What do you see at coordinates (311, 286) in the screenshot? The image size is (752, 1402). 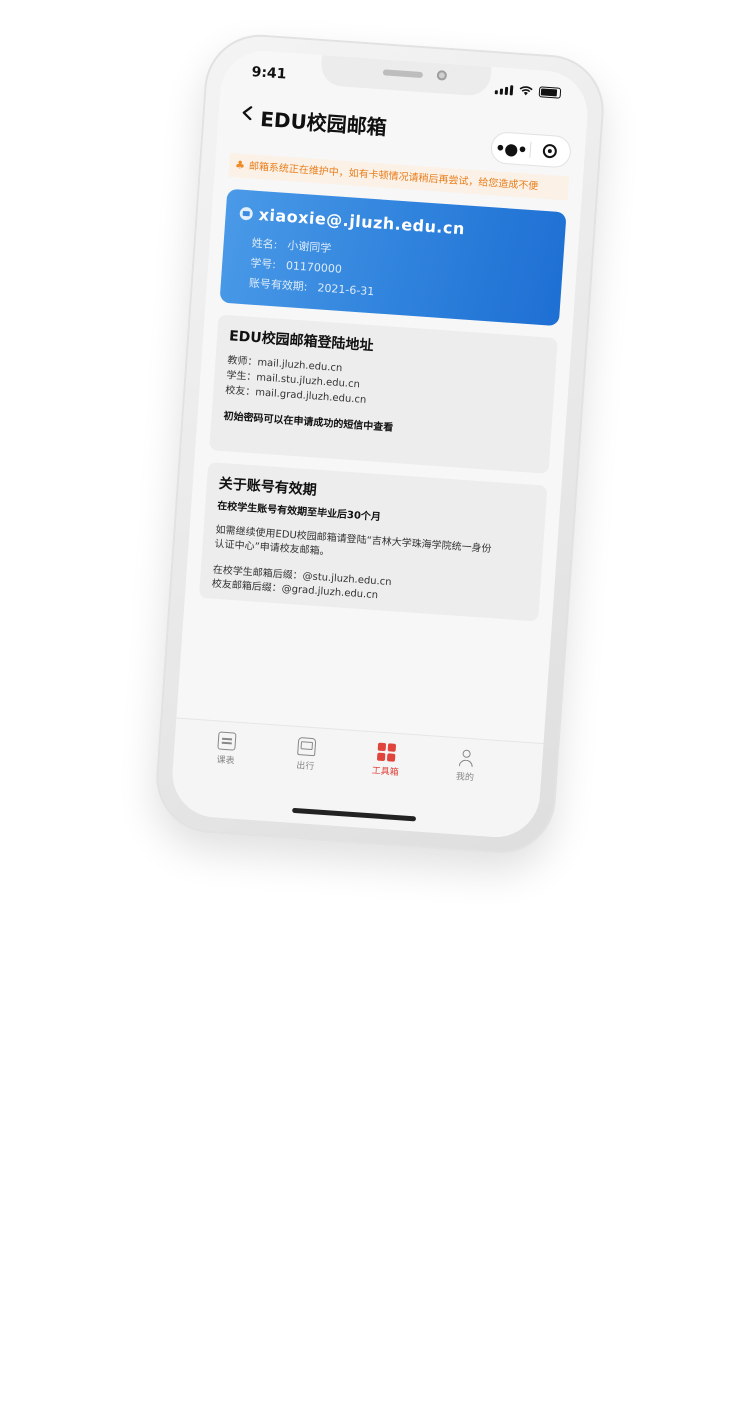 I see `card-validity-row: 账号有效期: 2021-6-31` at bounding box center [311, 286].